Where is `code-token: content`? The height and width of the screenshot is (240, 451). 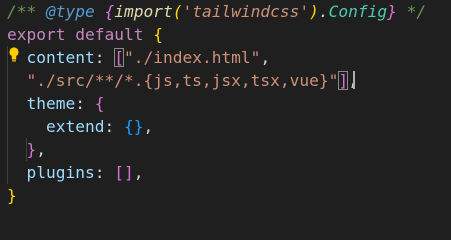
code-token: content is located at coordinates (60, 57).